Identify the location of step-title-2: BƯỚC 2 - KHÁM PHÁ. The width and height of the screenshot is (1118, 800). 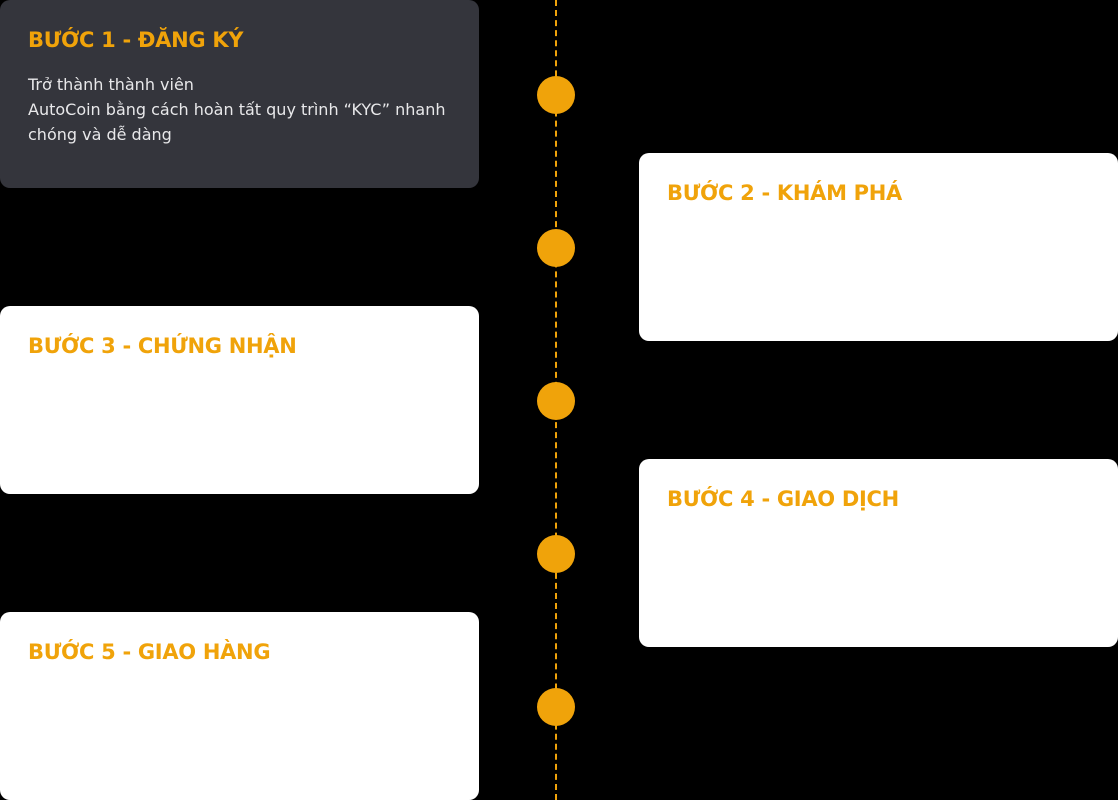
(784, 193).